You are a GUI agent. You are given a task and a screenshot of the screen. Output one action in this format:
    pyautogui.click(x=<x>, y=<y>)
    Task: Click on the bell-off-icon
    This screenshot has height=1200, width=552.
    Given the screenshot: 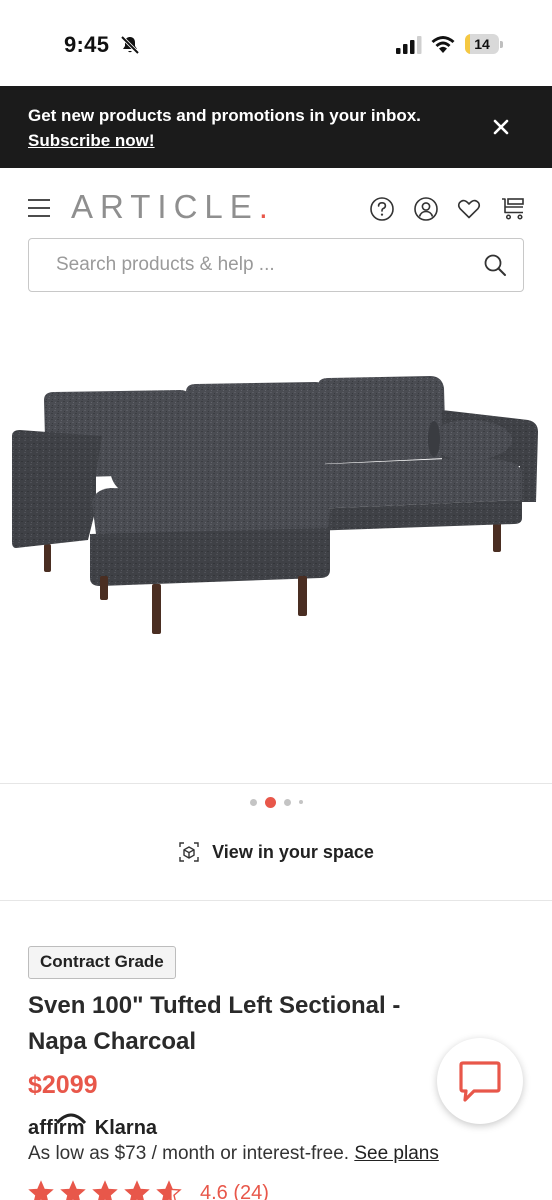 What is the action you would take?
    pyautogui.click(x=130, y=45)
    